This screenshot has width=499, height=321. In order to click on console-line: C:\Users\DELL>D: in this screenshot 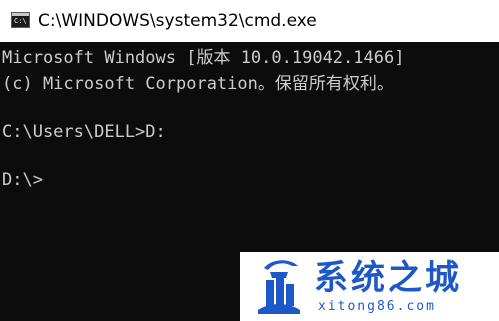, I will do `click(84, 132)`.